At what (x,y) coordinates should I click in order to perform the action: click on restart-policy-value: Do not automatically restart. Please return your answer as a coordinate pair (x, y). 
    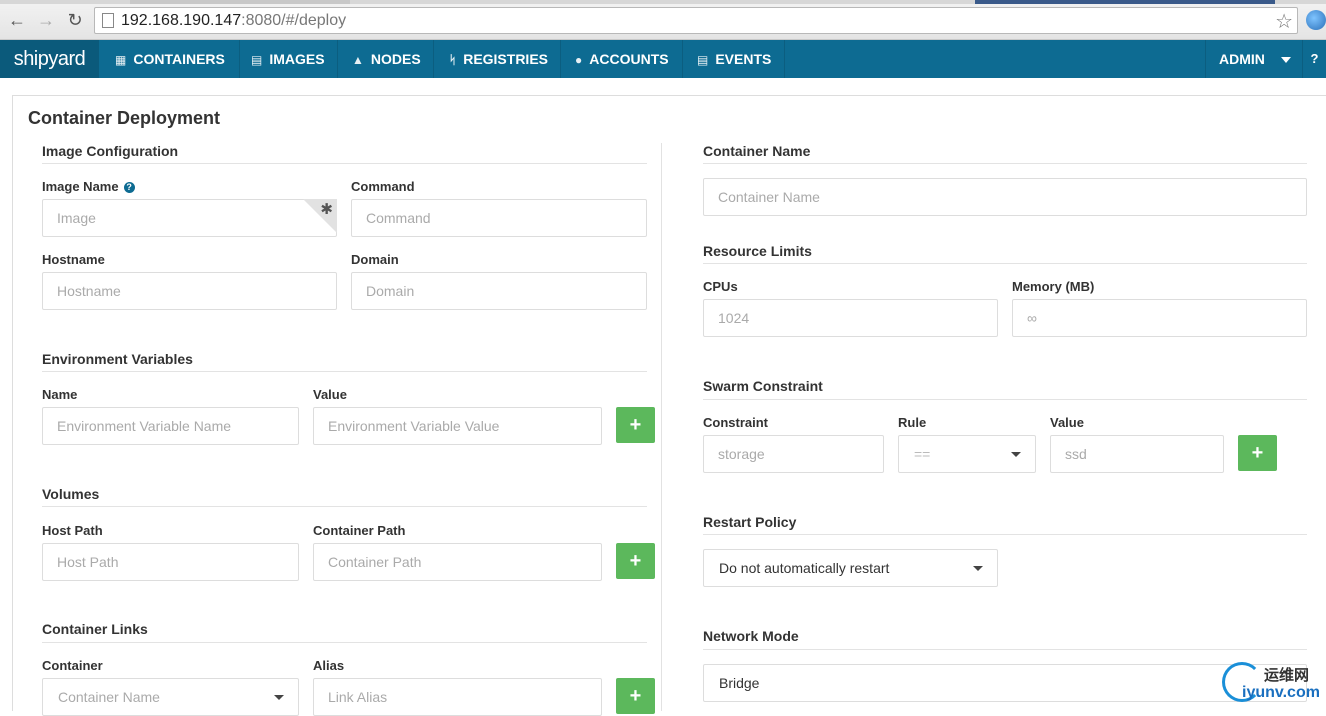
    Looking at the image, I should click on (804, 568).